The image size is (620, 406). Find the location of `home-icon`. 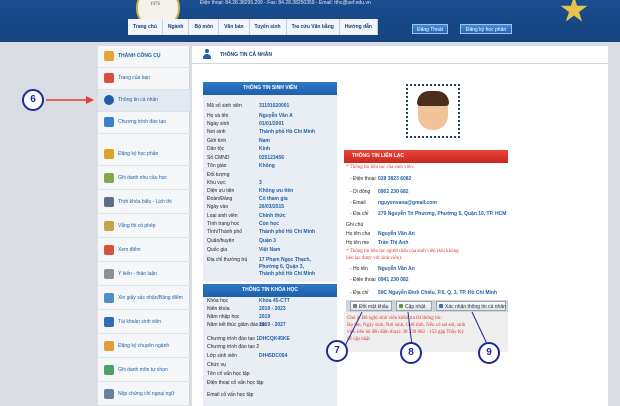

home-icon is located at coordinates (109, 78).